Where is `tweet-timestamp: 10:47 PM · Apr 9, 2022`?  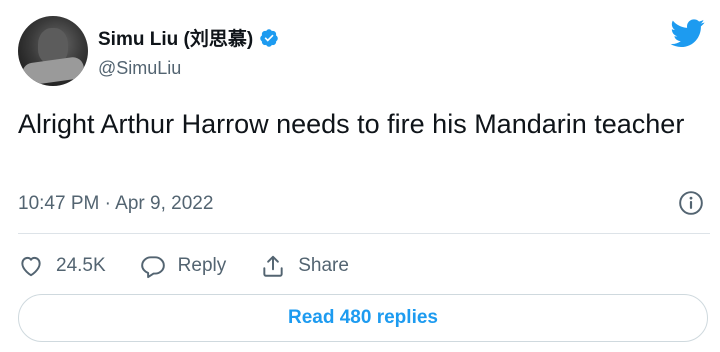 tweet-timestamp: 10:47 PM · Apr 9, 2022 is located at coordinates (115, 204).